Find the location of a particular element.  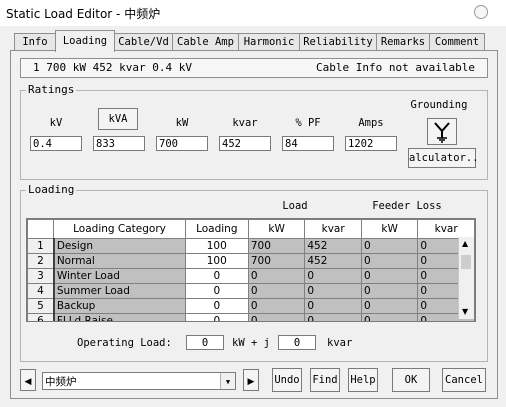

tab-reliability: Reliability is located at coordinates (338, 42).